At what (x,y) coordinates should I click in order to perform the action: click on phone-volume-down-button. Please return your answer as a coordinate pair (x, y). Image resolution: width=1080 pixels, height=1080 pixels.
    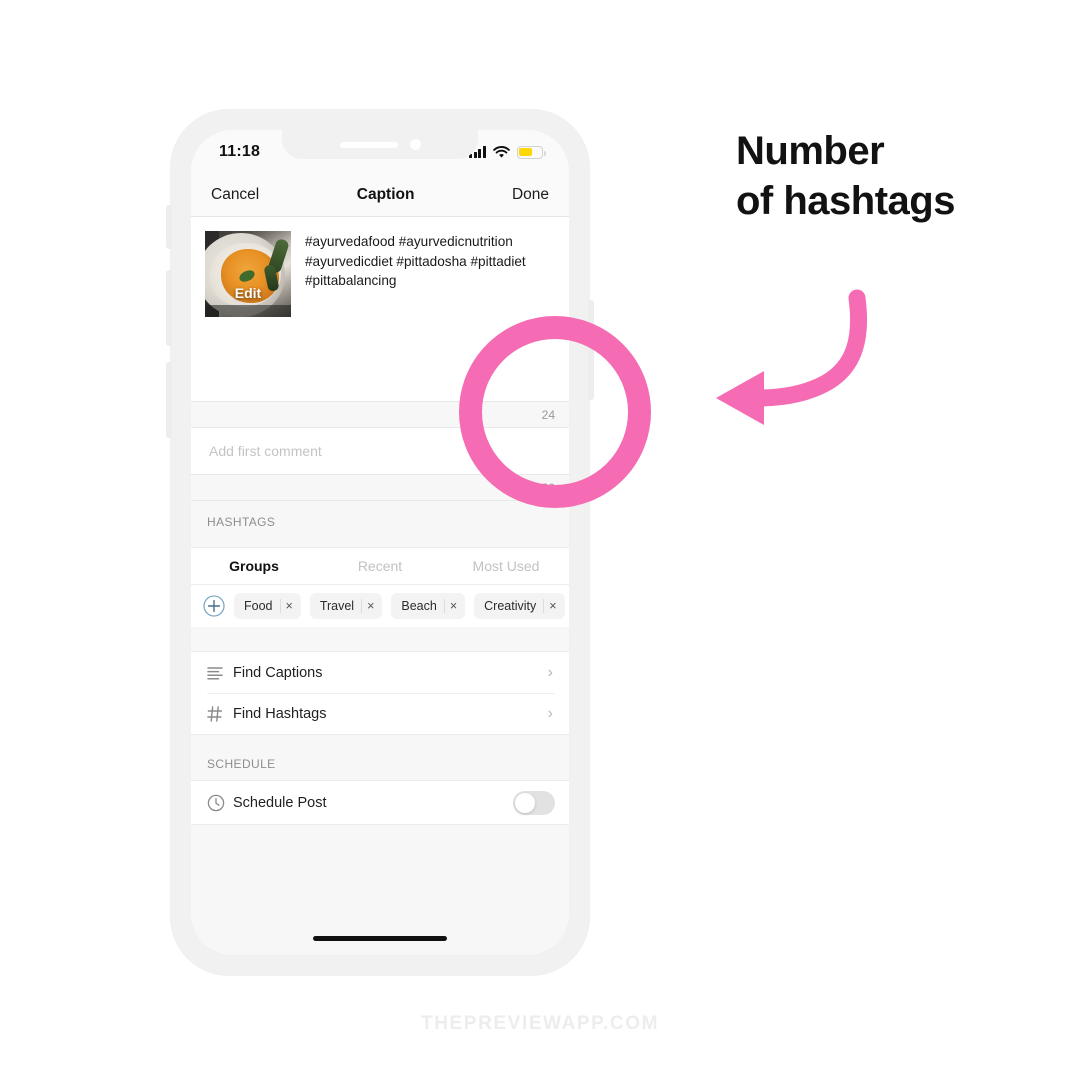
    Looking at the image, I should click on (169, 400).